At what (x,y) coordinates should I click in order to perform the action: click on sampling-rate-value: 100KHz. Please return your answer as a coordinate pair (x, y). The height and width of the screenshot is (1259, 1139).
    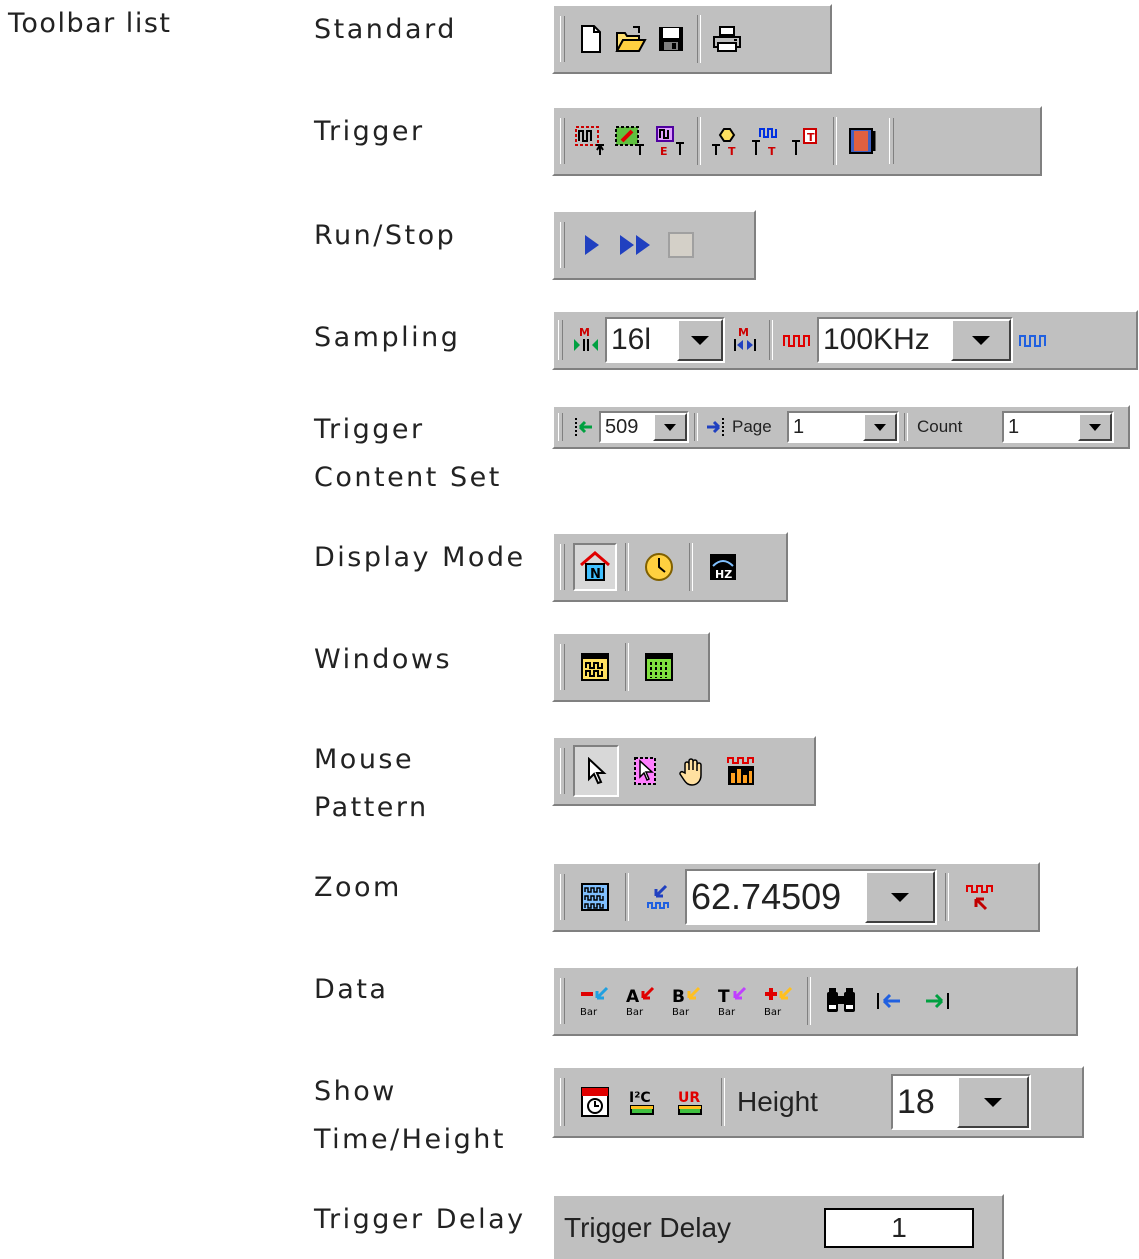
    Looking at the image, I should click on (876, 339).